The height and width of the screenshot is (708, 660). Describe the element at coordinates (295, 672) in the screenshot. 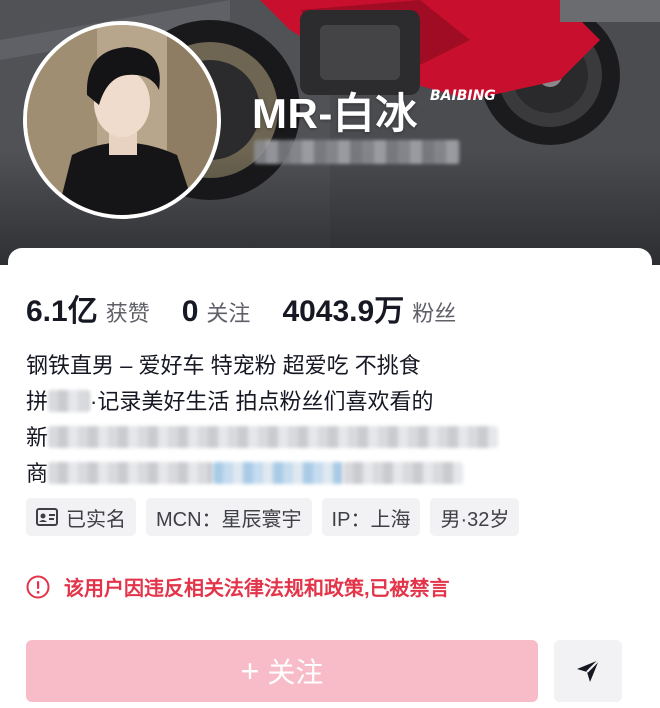

I see `follow-label: 关注` at that location.